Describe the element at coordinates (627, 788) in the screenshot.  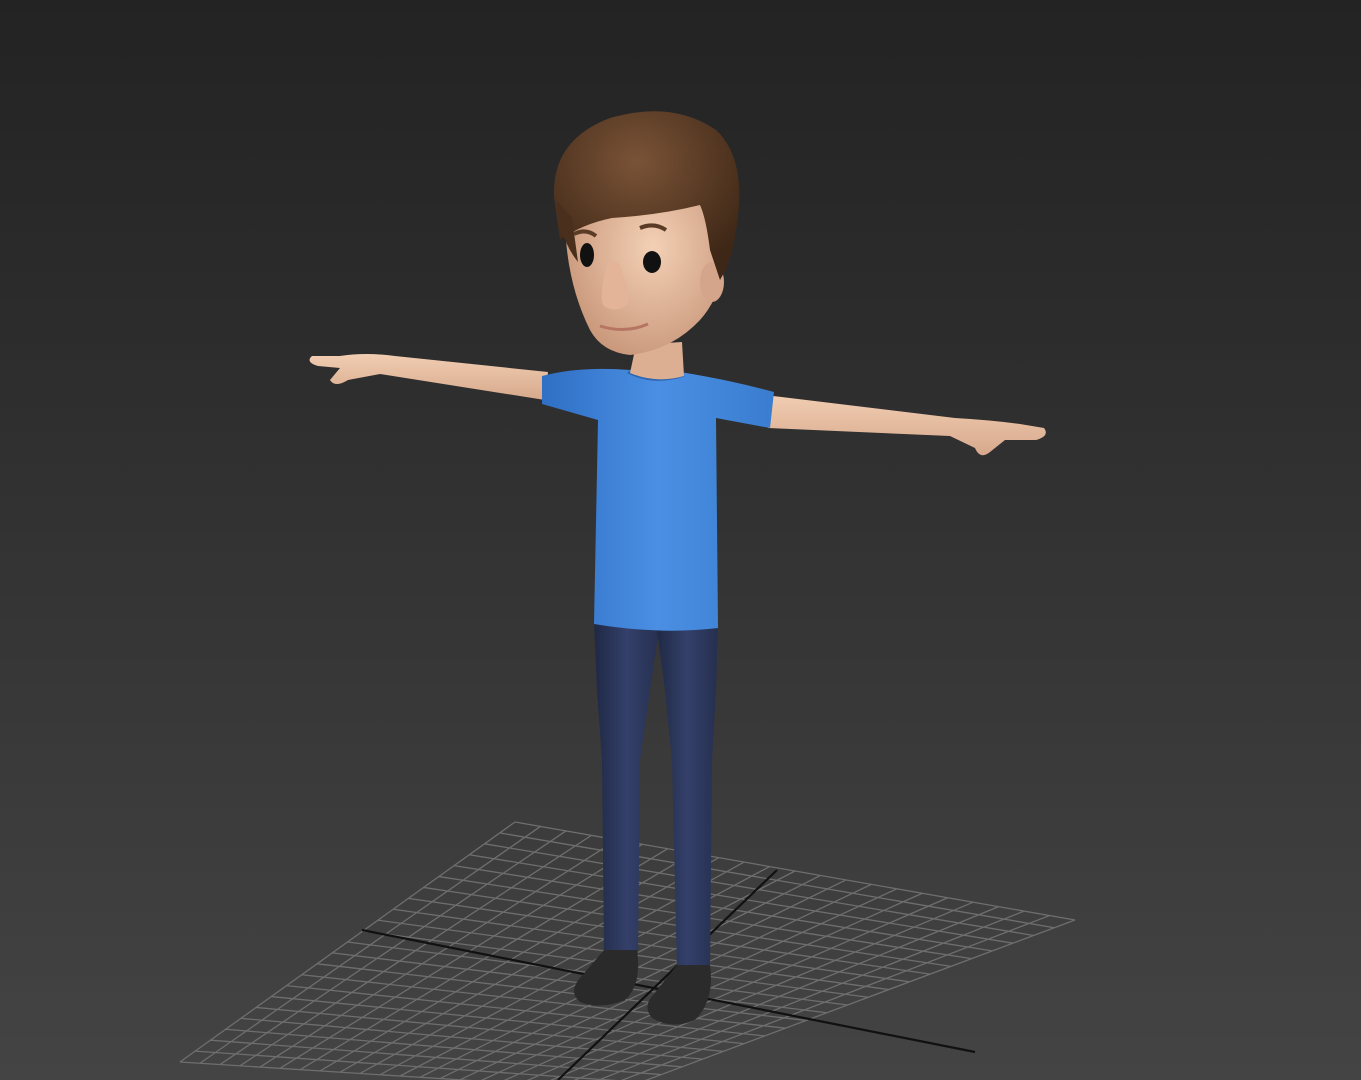
I see `left-leg` at that location.